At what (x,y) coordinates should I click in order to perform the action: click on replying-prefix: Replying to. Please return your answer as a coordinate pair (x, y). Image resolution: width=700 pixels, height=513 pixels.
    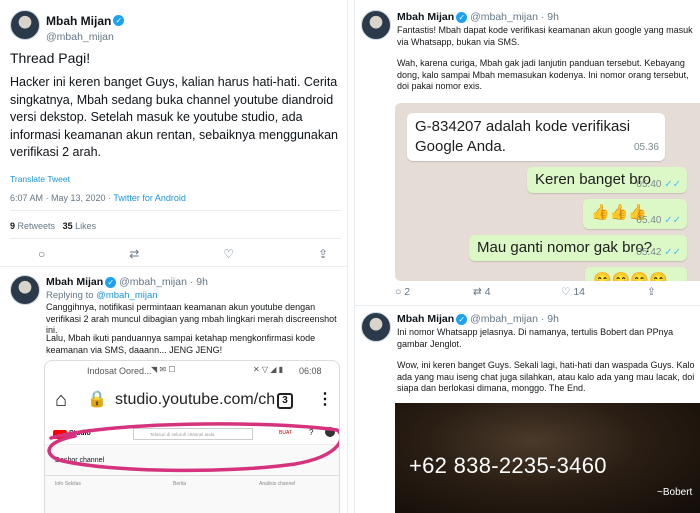
    Looking at the image, I should click on (71, 295).